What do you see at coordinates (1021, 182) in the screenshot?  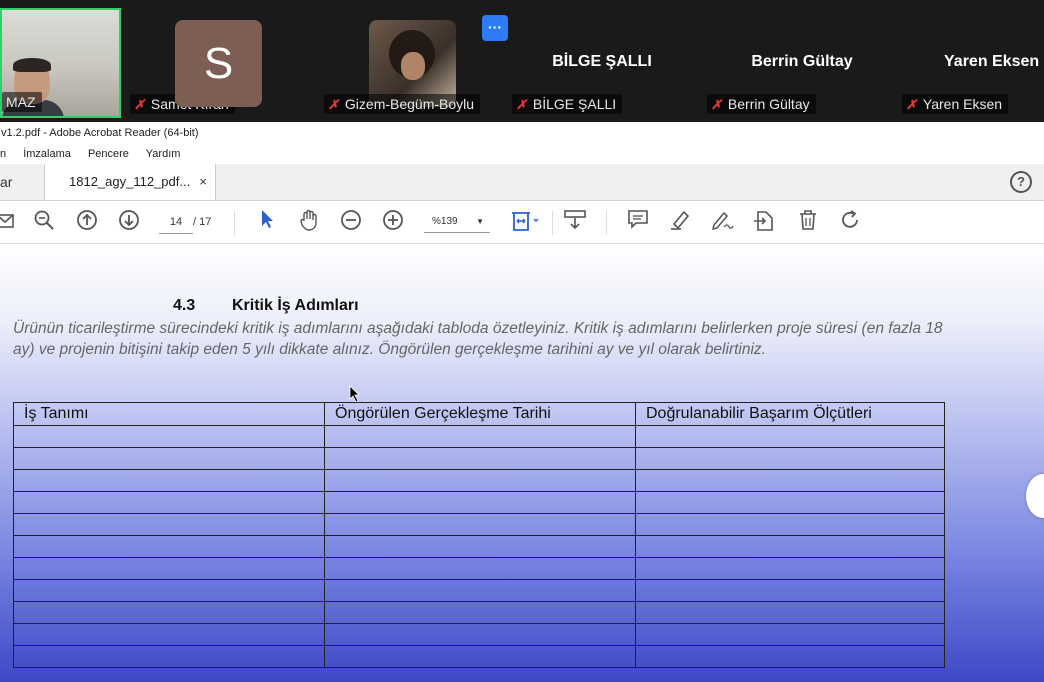 I see `help-icon: ?` at bounding box center [1021, 182].